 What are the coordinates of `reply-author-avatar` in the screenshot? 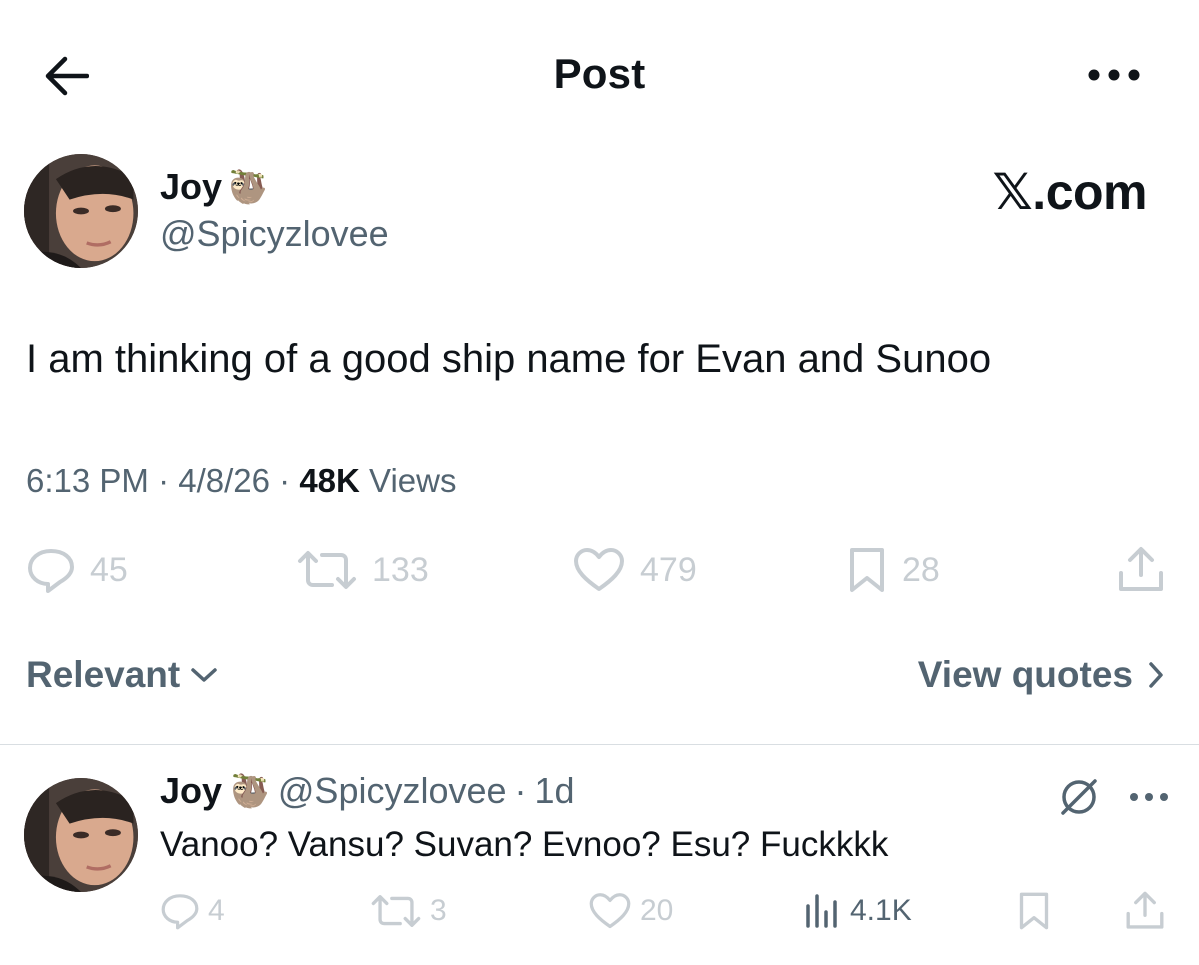 It's located at (81, 835).